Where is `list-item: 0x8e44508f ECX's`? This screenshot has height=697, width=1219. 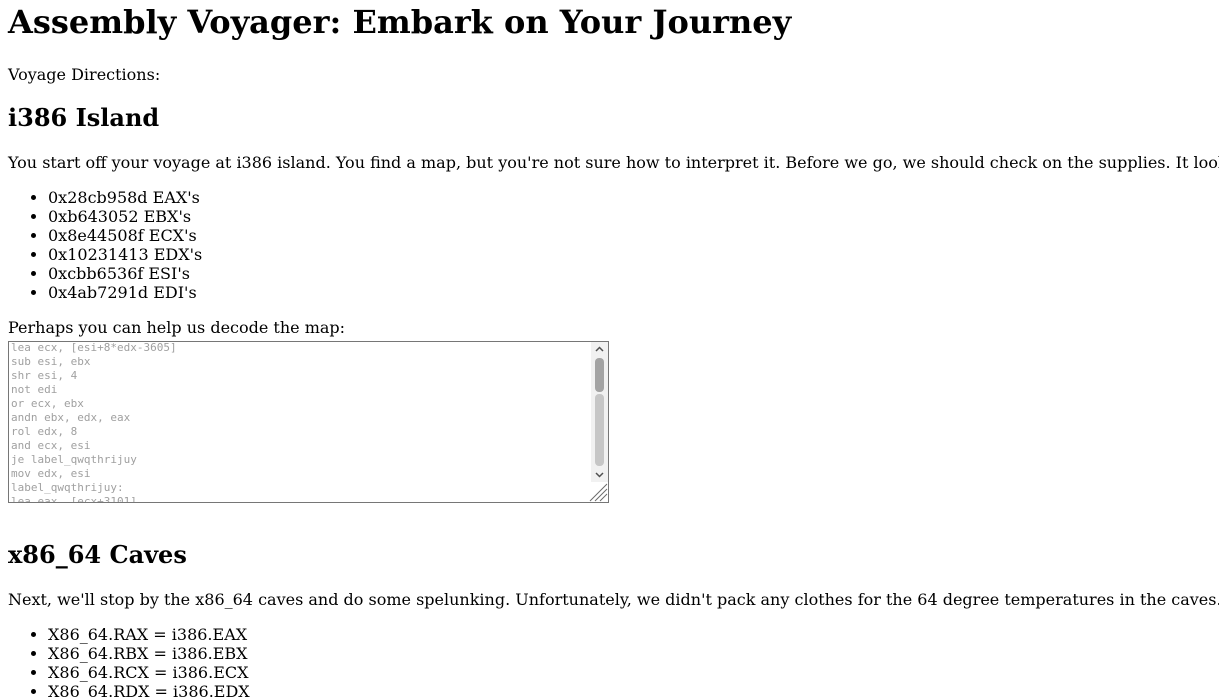 list-item: 0x8e44508f ECX's is located at coordinates (125, 235).